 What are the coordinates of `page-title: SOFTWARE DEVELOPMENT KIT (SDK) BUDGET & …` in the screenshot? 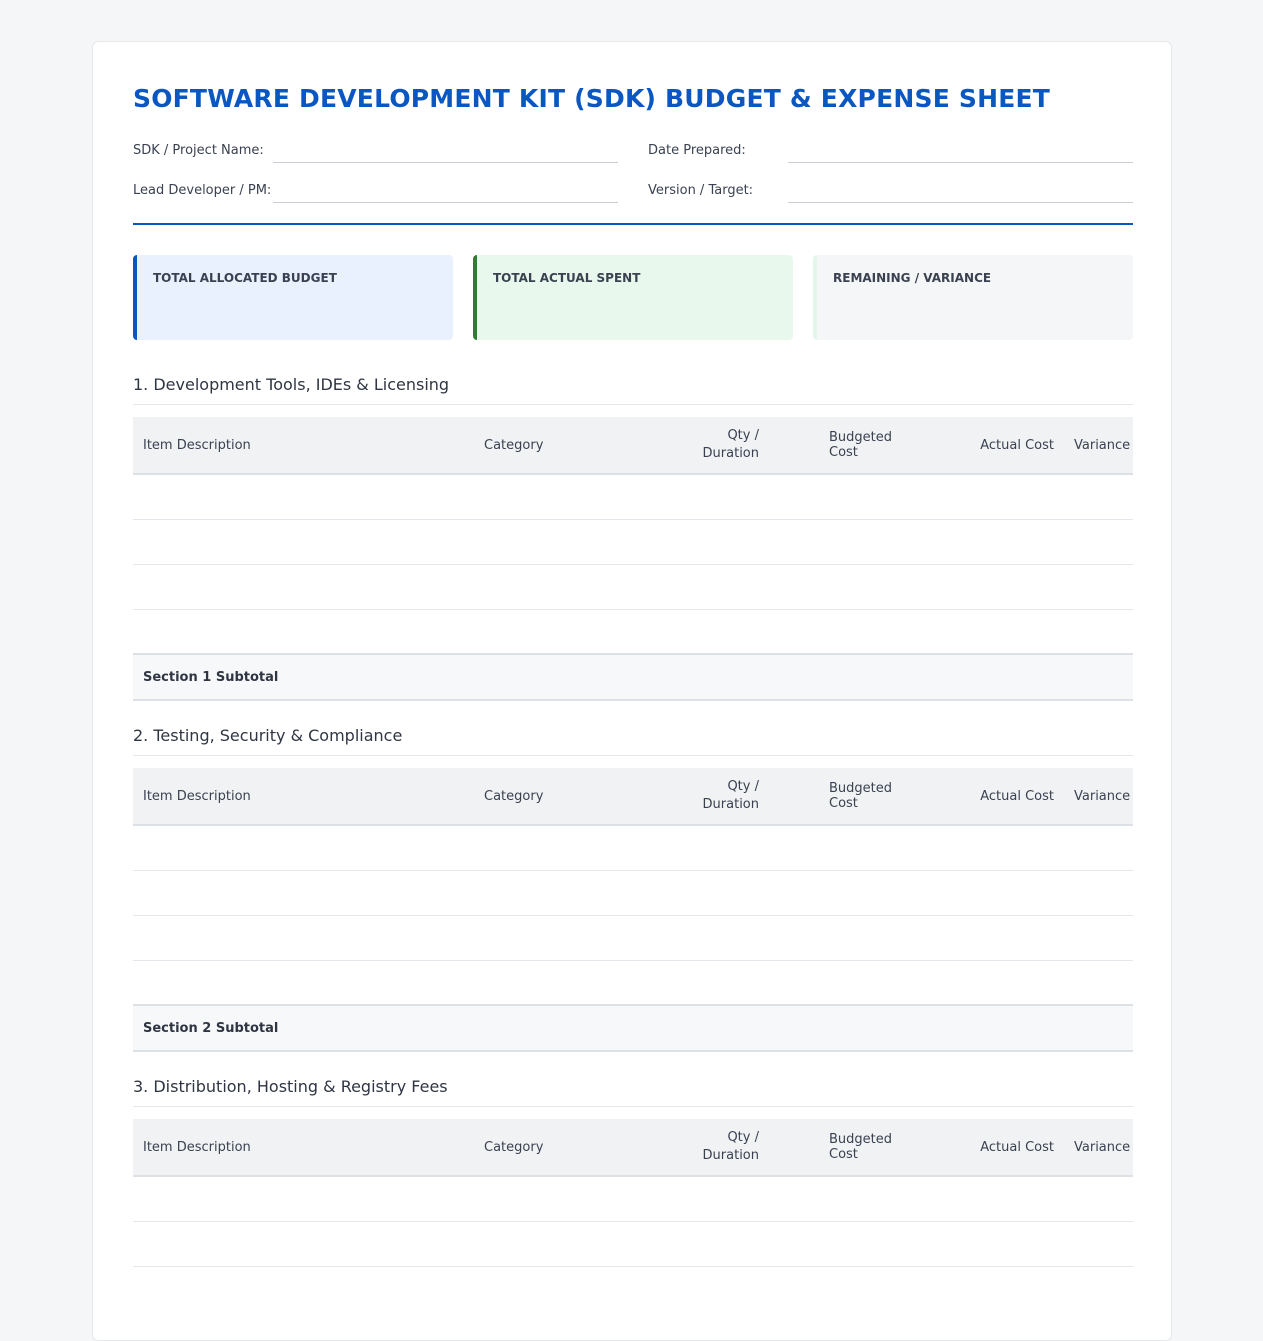 It's located at (592, 98).